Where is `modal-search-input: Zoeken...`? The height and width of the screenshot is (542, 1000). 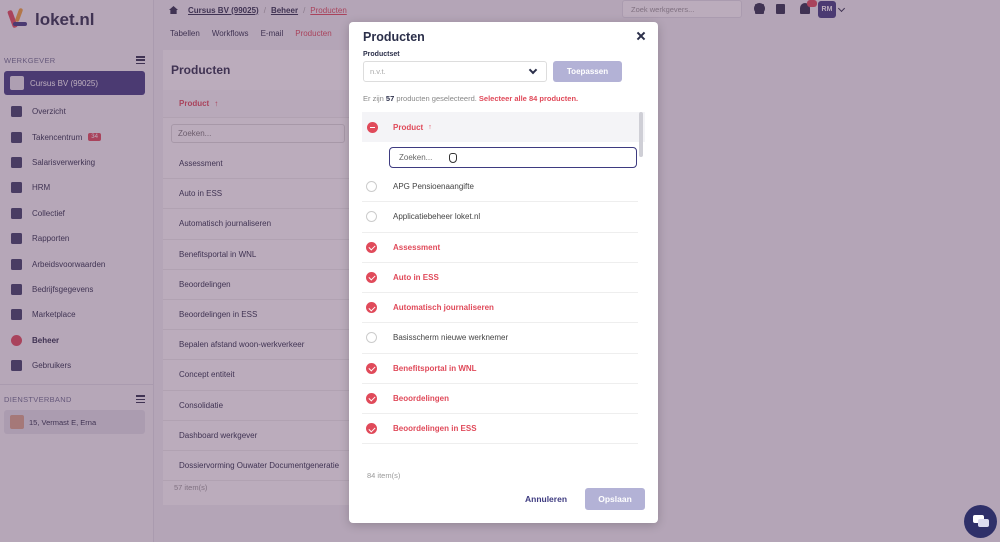
modal-search-input: Zoeken... is located at coordinates (513, 157).